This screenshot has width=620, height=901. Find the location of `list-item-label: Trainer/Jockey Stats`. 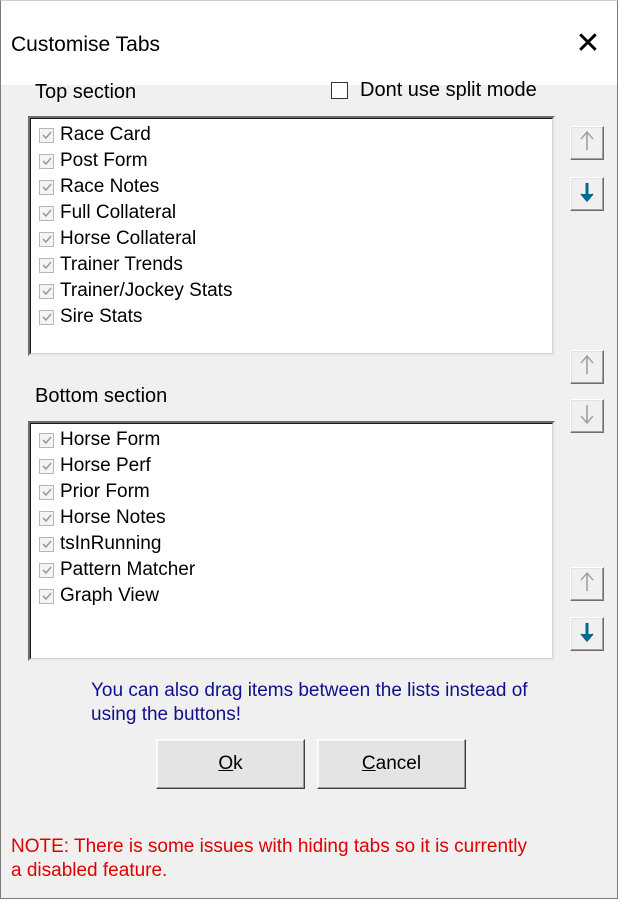

list-item-label: Trainer/Jockey Stats is located at coordinates (146, 290).